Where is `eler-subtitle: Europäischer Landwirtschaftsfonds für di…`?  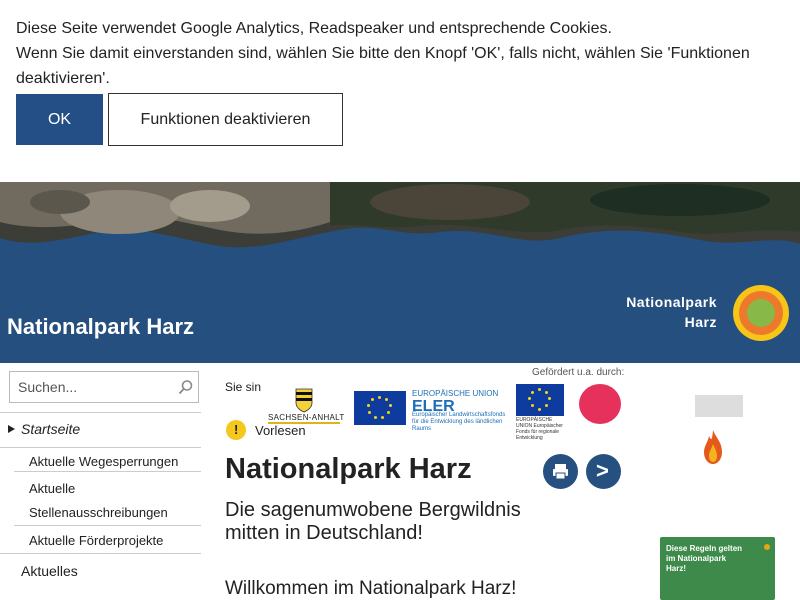
eler-subtitle: Europäischer Landwirtschaftsfonds für di… is located at coordinates (459, 422).